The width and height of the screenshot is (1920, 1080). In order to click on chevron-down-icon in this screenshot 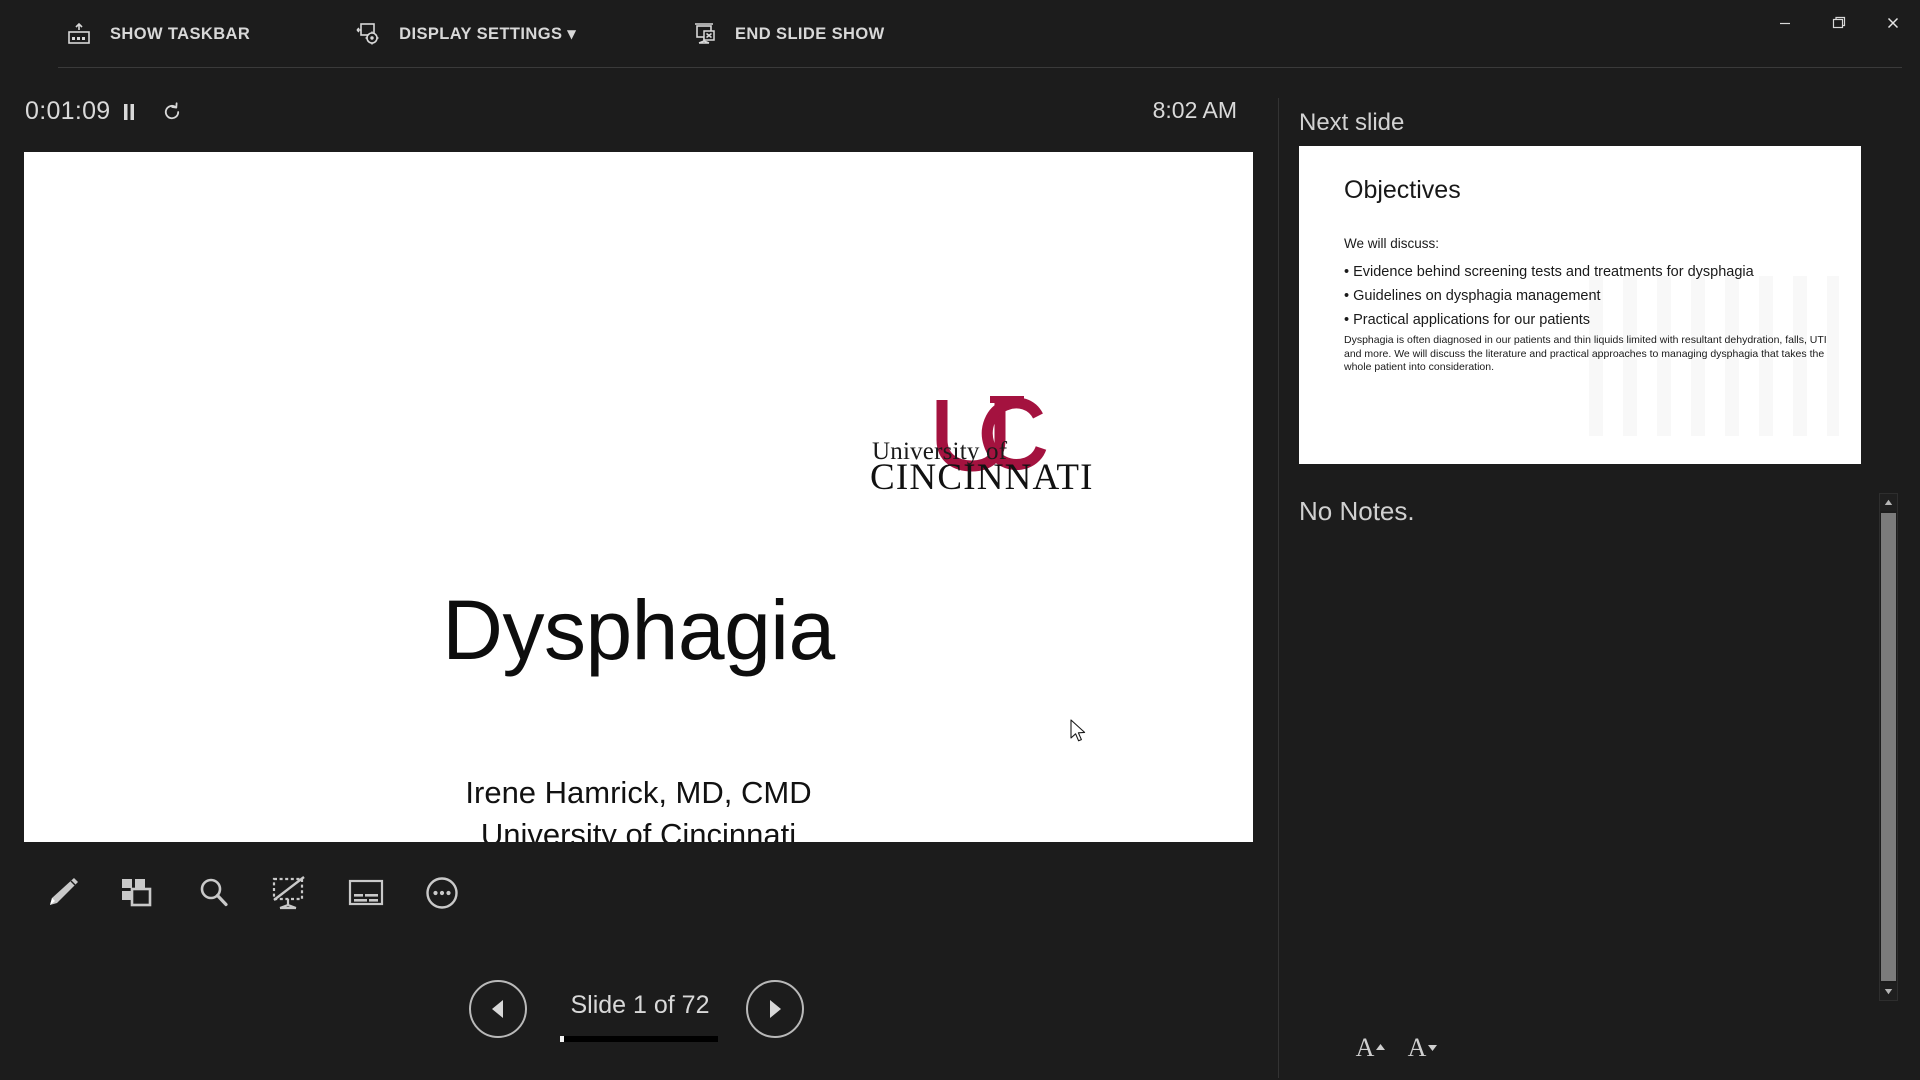, I will do `click(1888, 992)`.